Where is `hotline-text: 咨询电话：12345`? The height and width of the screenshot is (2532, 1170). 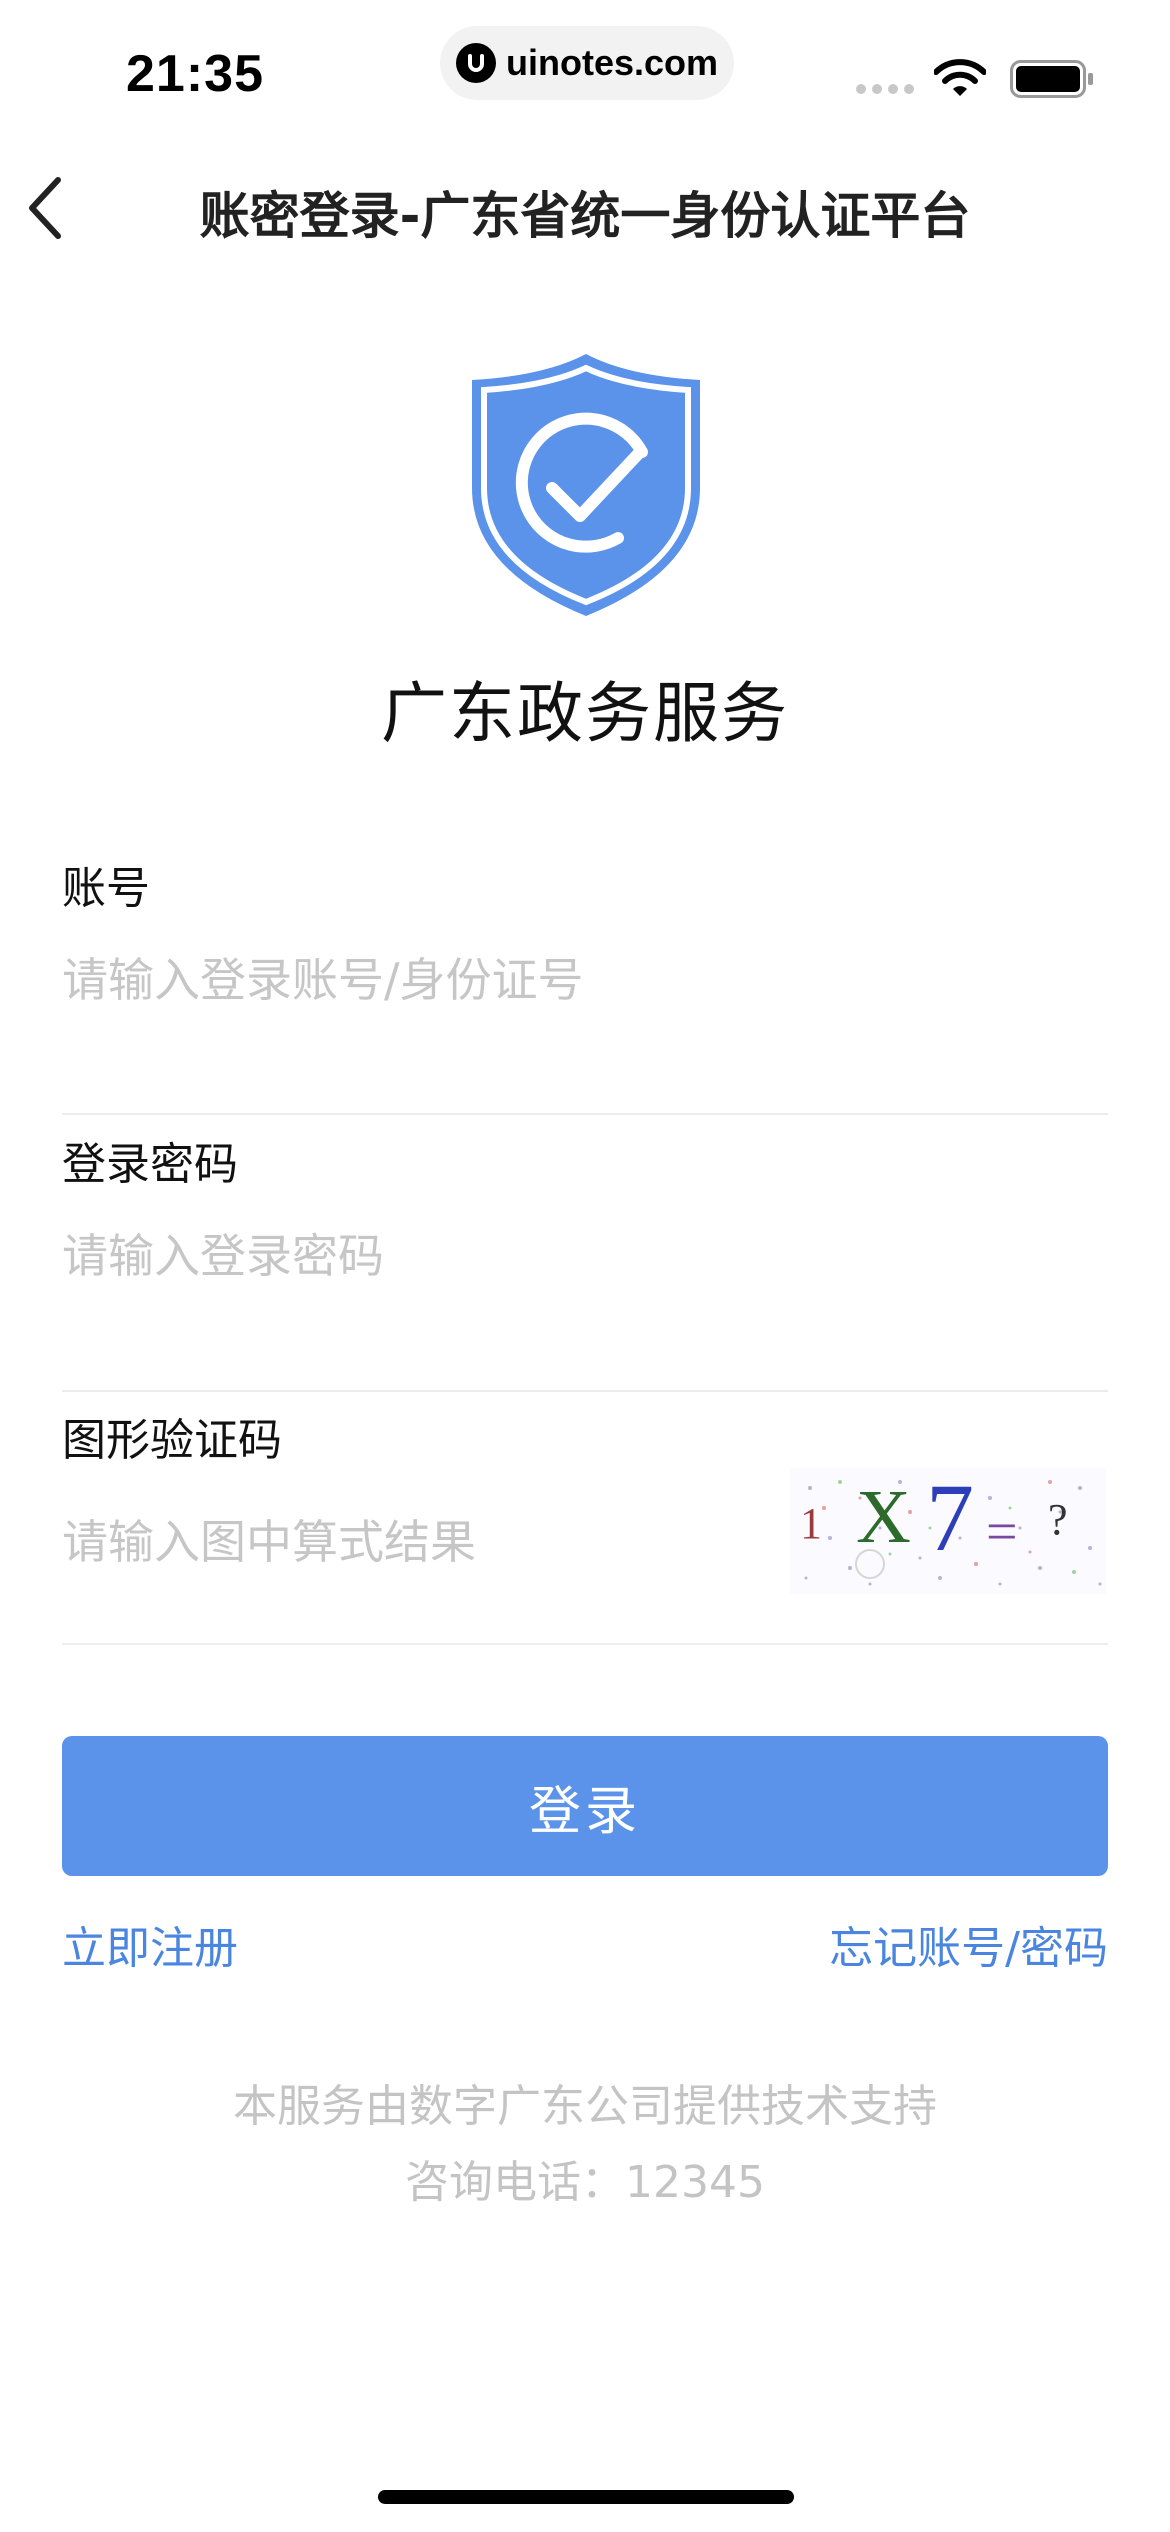 hotline-text: 咨询电话：12345 is located at coordinates (585, 2182).